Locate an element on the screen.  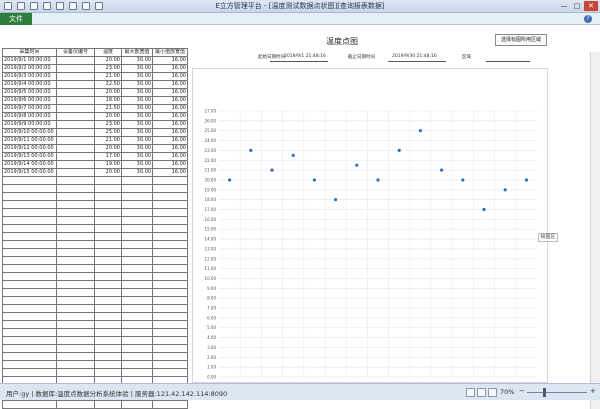
table-cell: 2019/9/14 00:00:00 is located at coordinates (29, 164).